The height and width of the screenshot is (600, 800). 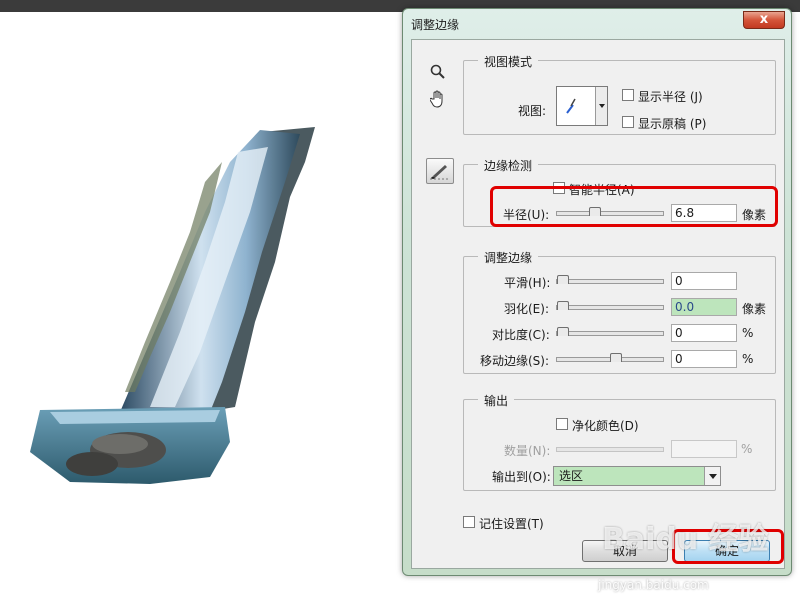 What do you see at coordinates (704, 333) in the screenshot?
I see `contrast-input: 0` at bounding box center [704, 333].